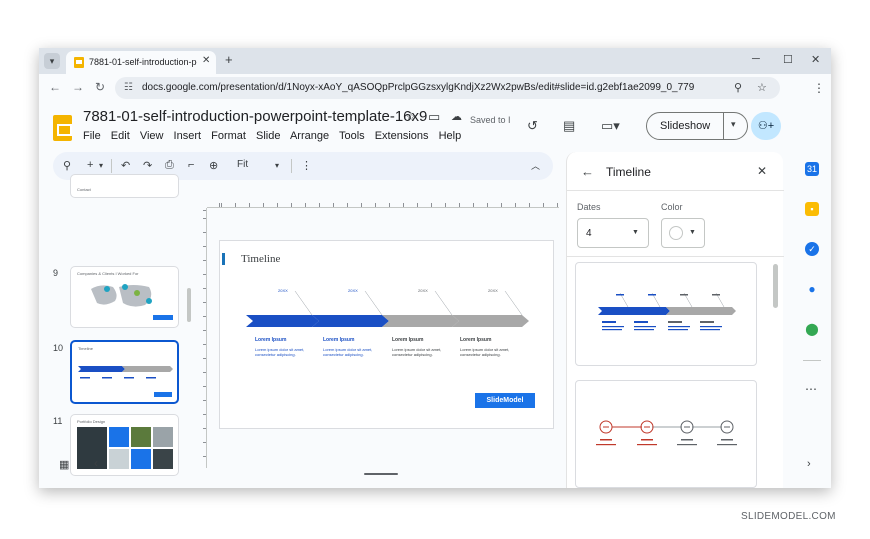 The image size is (870, 539). Describe the element at coordinates (692, 232) in the screenshot. I see `chevron-down-icon: ▼` at that location.